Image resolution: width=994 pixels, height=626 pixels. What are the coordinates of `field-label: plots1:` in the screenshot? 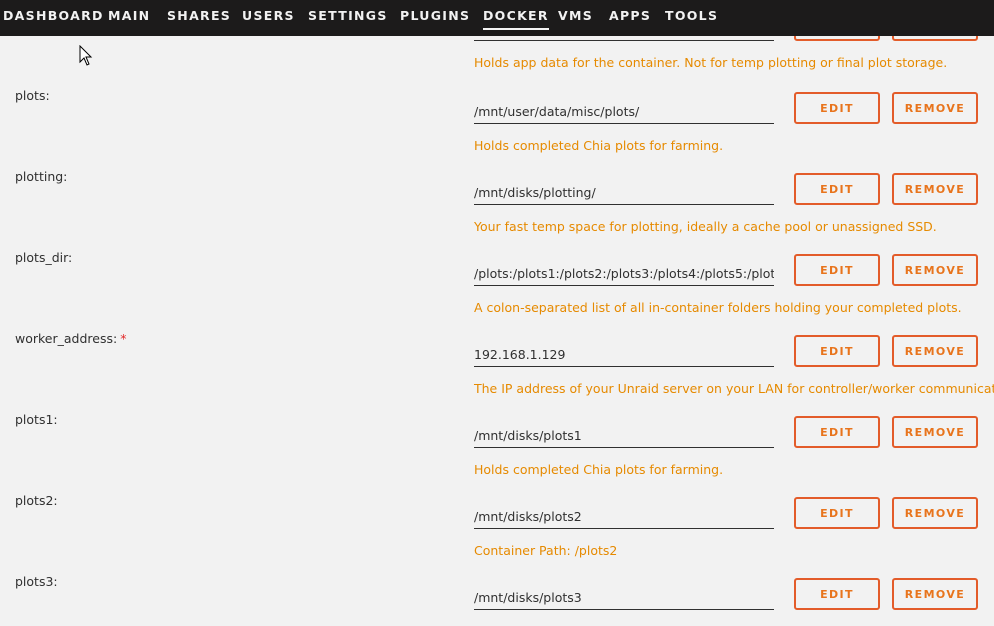 It's located at (36, 419).